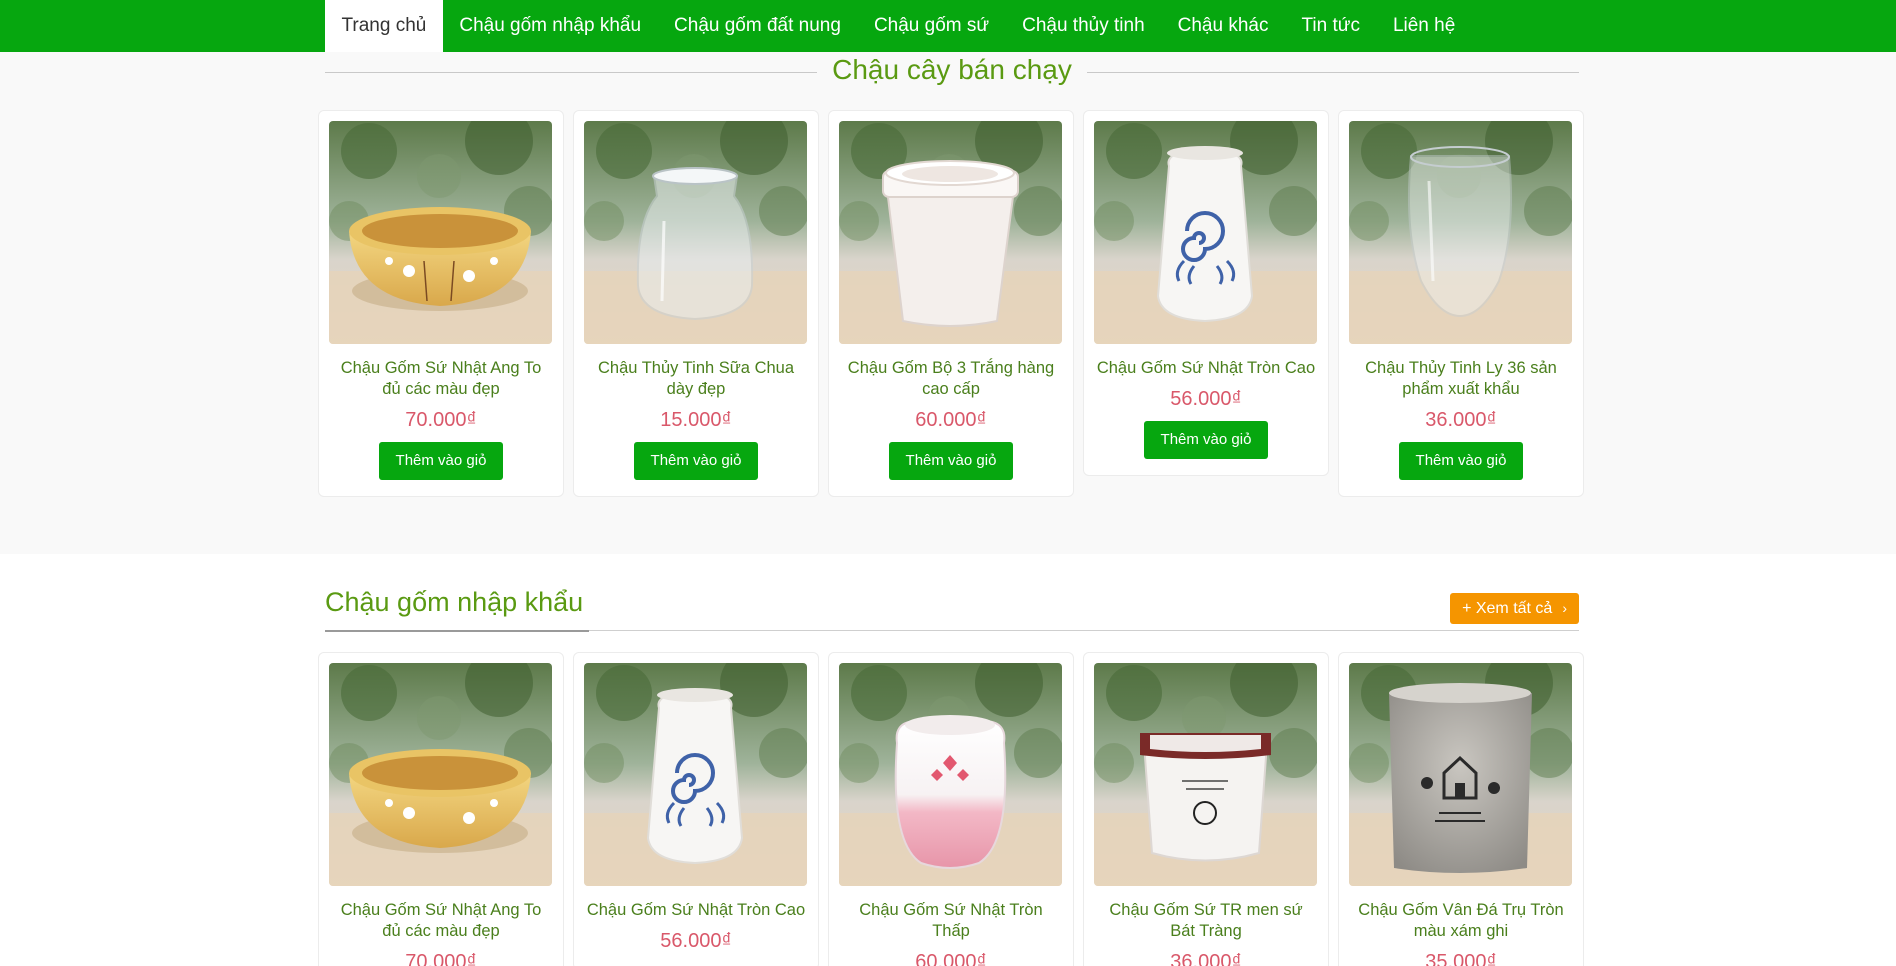 The image size is (1896, 966). What do you see at coordinates (1461, 921) in the screenshot?
I see `product-name: Chậu Gốm Vân Đá Trụ Tròn màu xám ghi` at bounding box center [1461, 921].